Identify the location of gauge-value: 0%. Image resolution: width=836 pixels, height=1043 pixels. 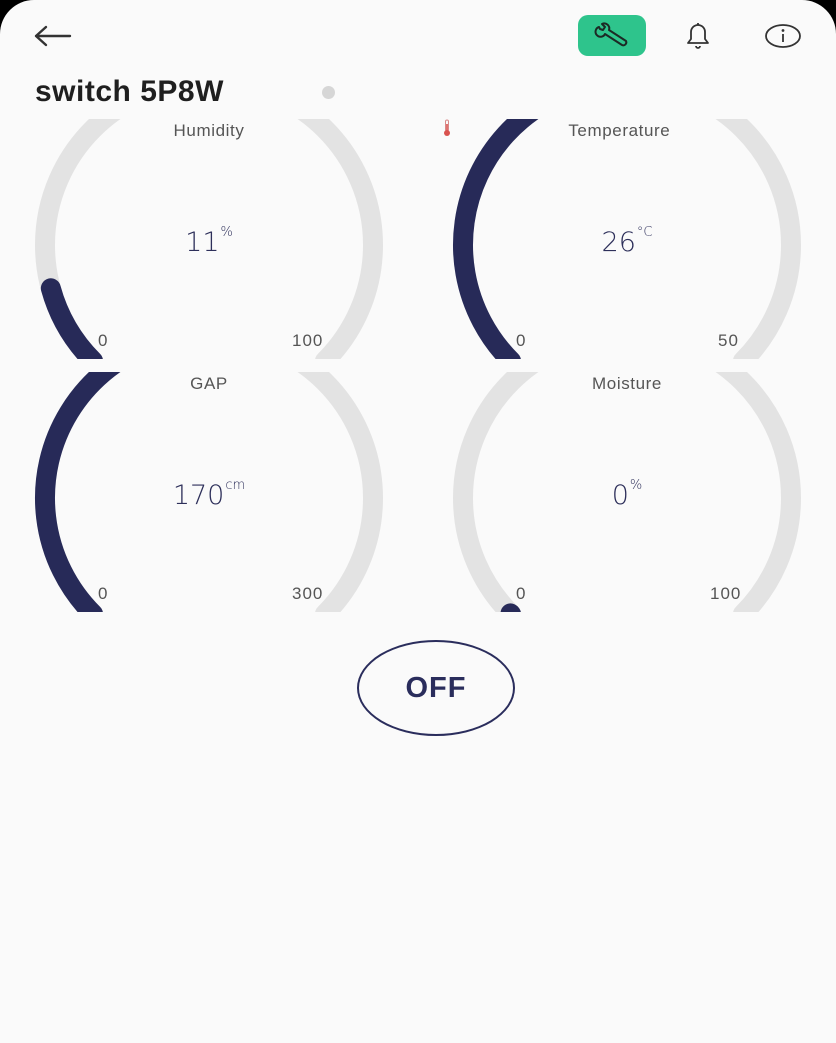
(627, 494).